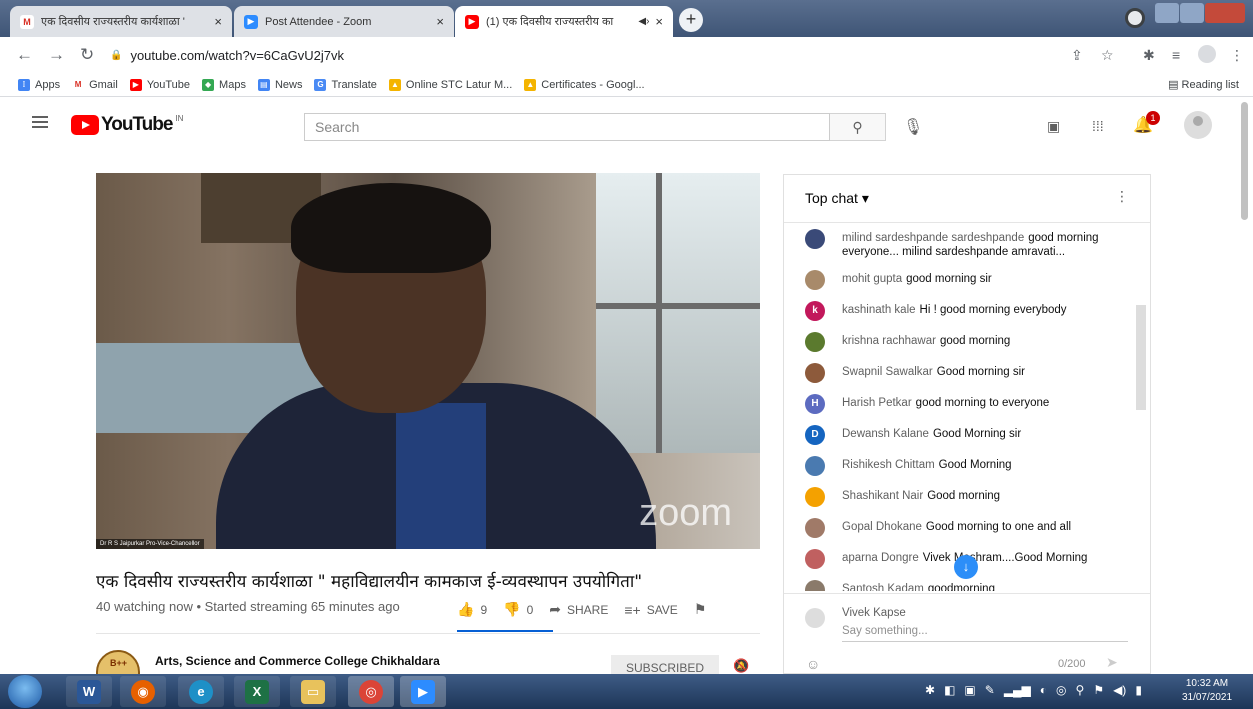 The width and height of the screenshot is (1253, 709). I want to click on zoom-tray-icon: ▣, so click(969, 690).